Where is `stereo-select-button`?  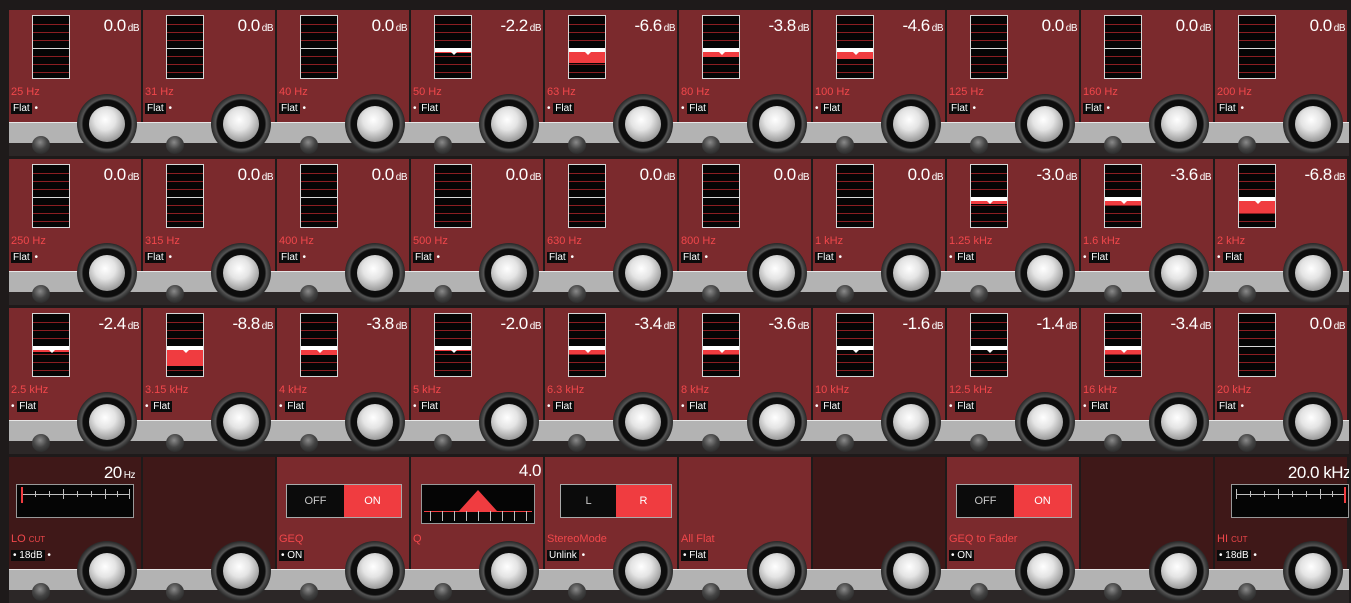
stereo-select-button is located at coordinates (577, 592).